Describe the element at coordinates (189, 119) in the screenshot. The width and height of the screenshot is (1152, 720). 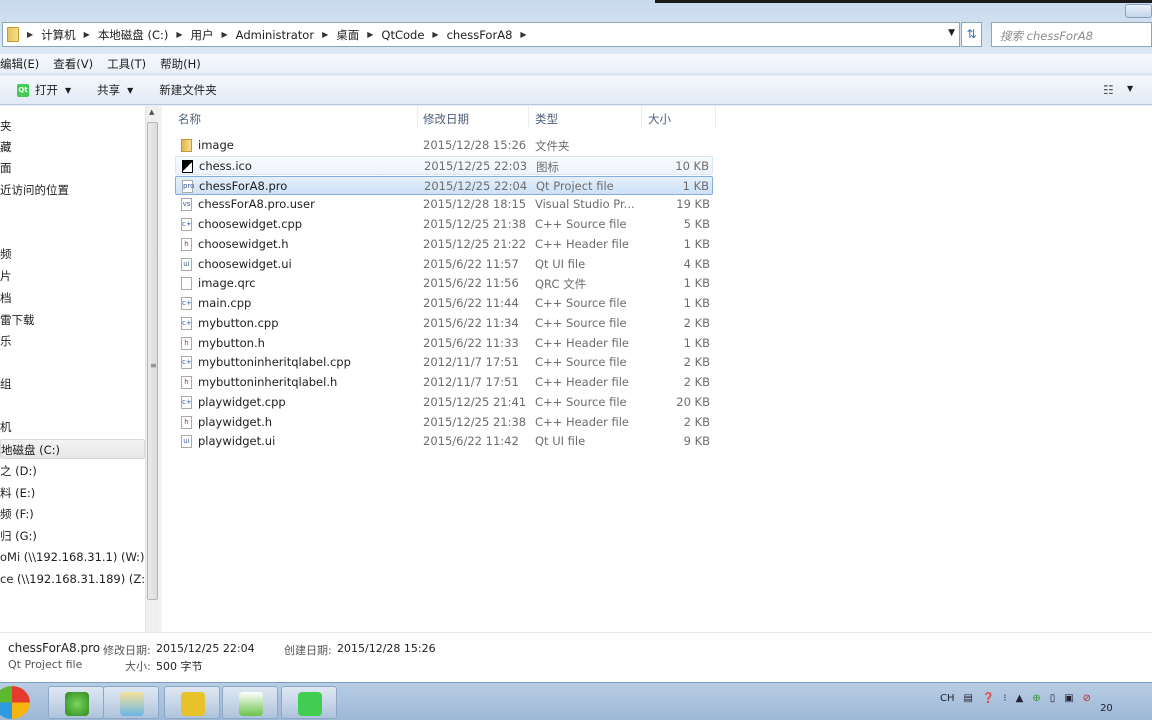
I see `column-name: 名称` at that location.